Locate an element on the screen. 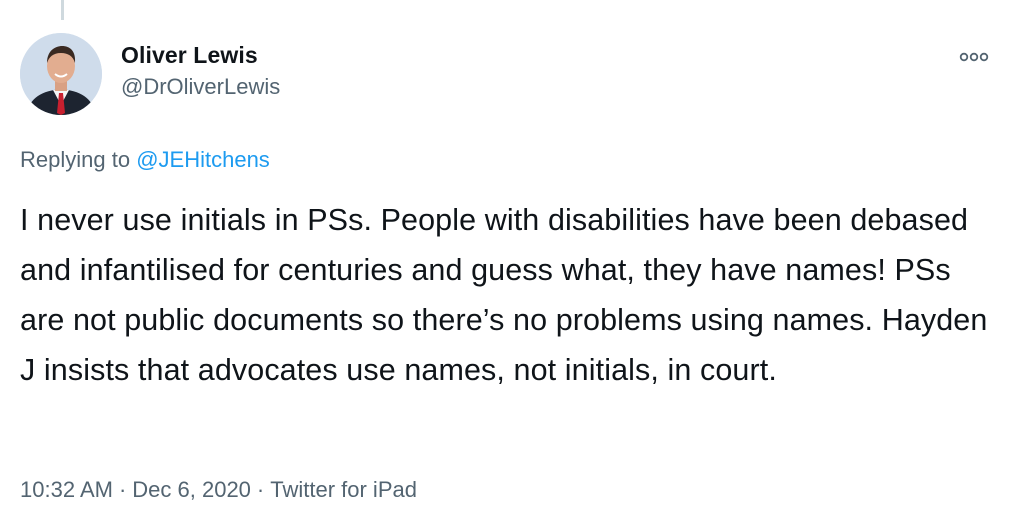 Image resolution: width=1022 pixels, height=518 pixels. replying-to-label: Replying to is located at coordinates (75, 159).